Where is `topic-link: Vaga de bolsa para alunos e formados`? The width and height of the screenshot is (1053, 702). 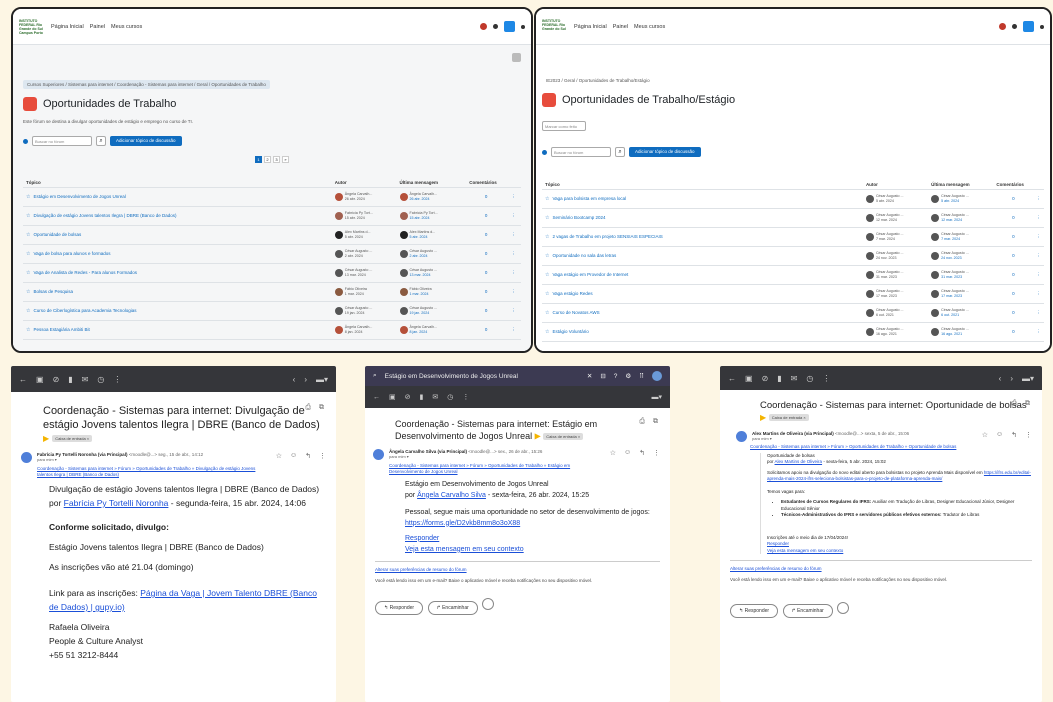 topic-link: Vaga de bolsa para alunos e formados is located at coordinates (71, 253).